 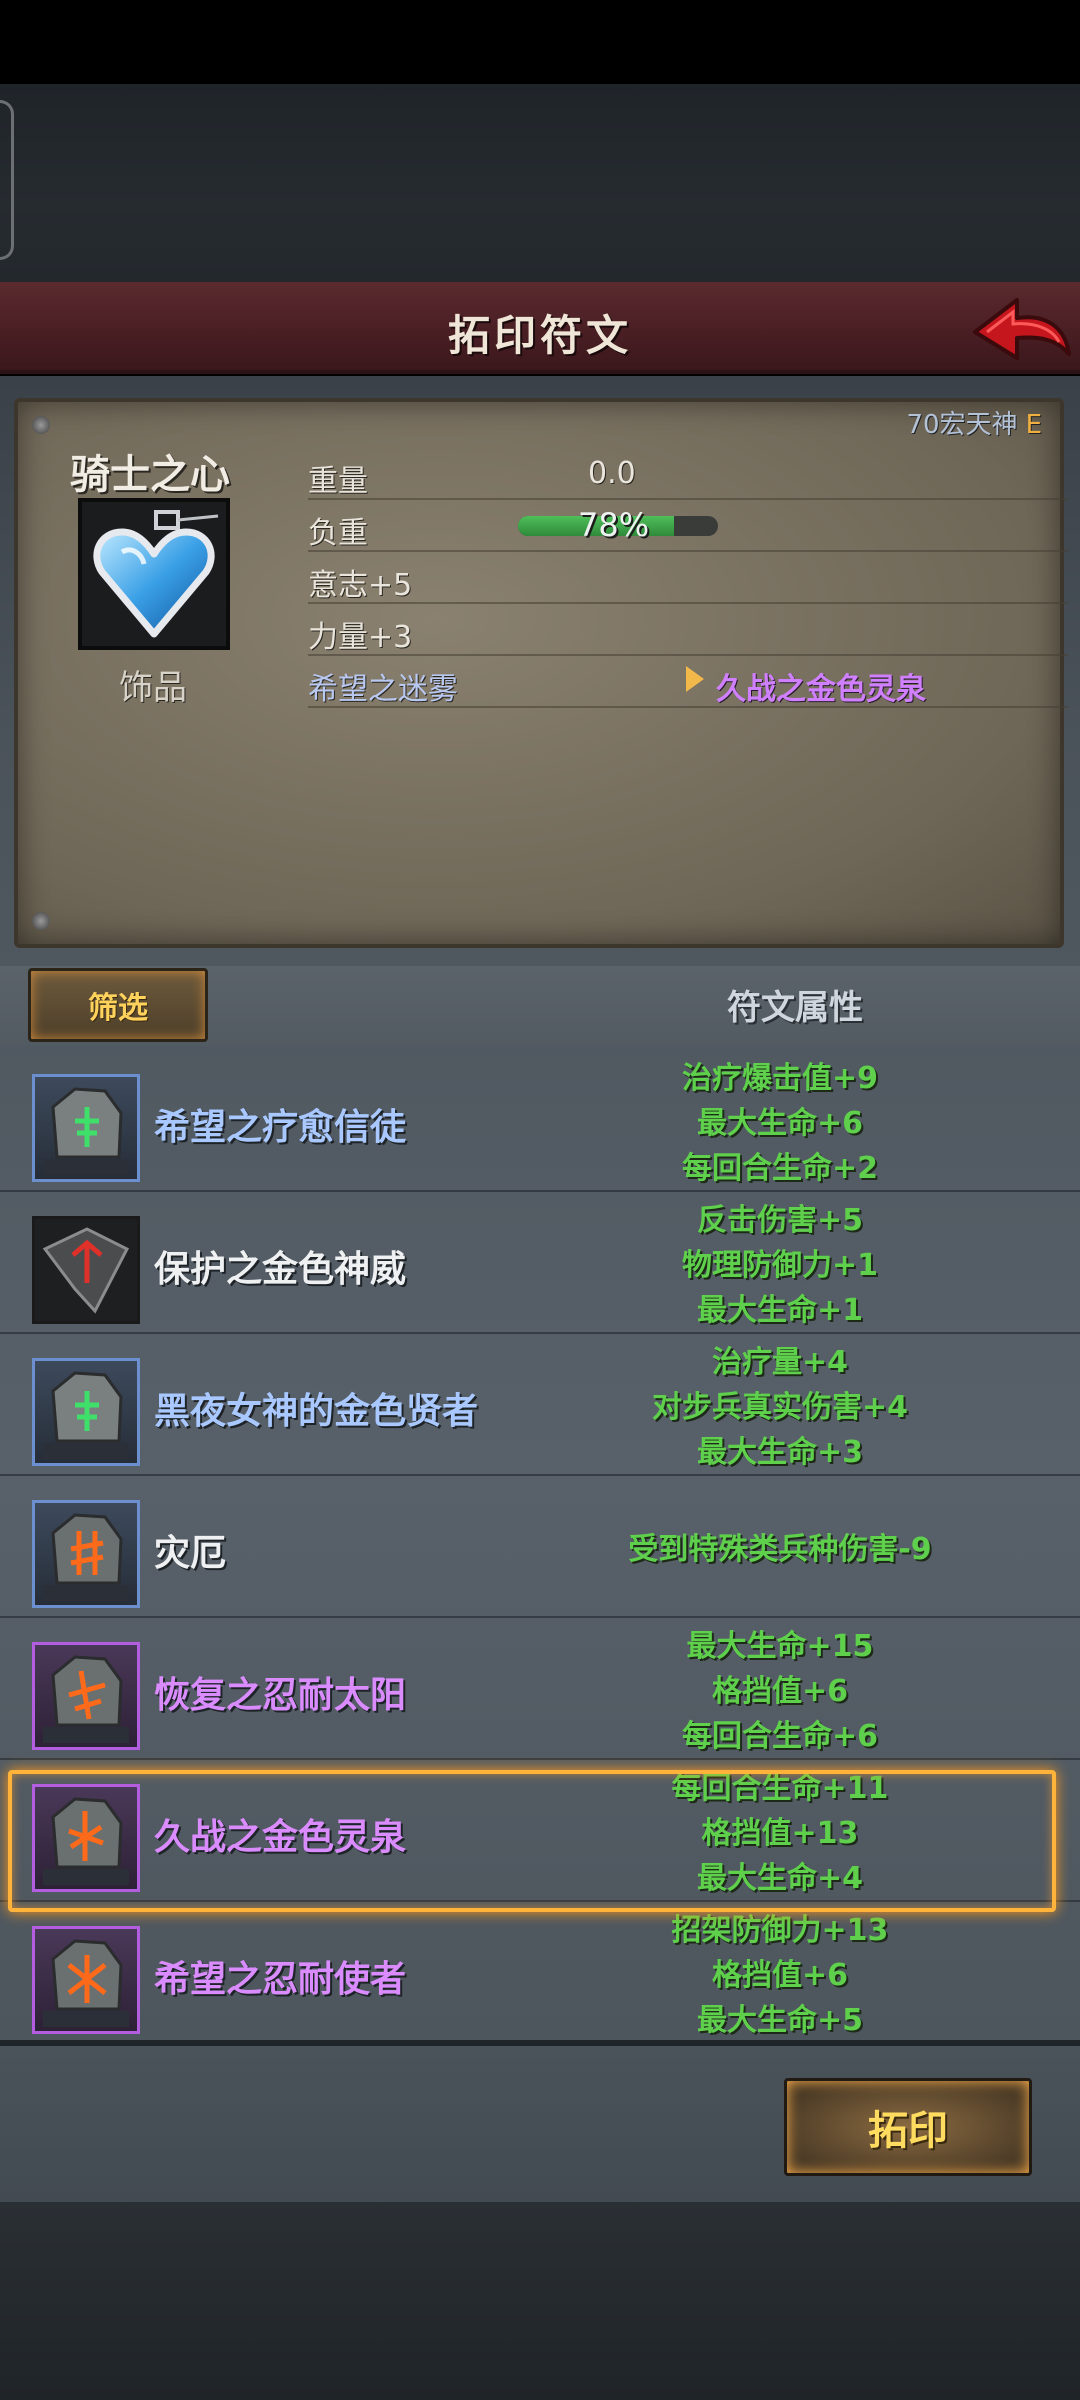 What do you see at coordinates (338, 481) in the screenshot?
I see `stat-label: 重量` at bounding box center [338, 481].